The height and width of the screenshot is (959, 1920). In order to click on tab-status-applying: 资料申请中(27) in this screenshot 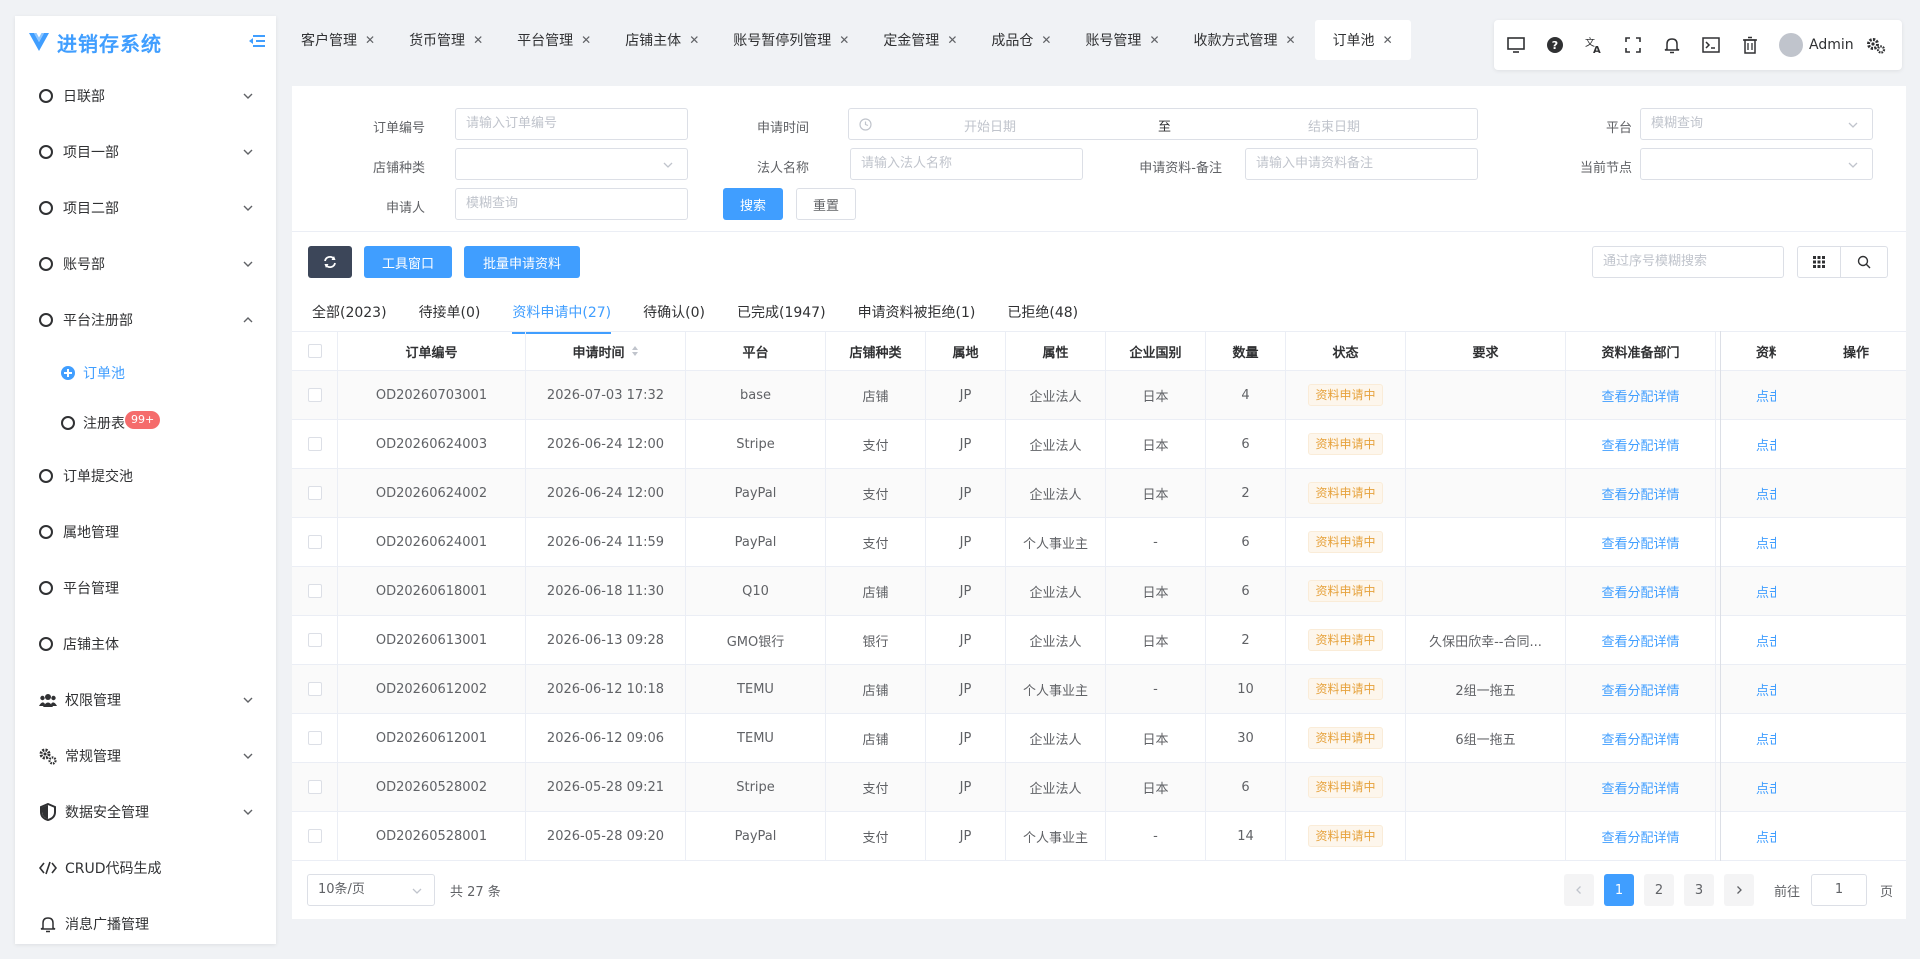, I will do `click(561, 318)`.